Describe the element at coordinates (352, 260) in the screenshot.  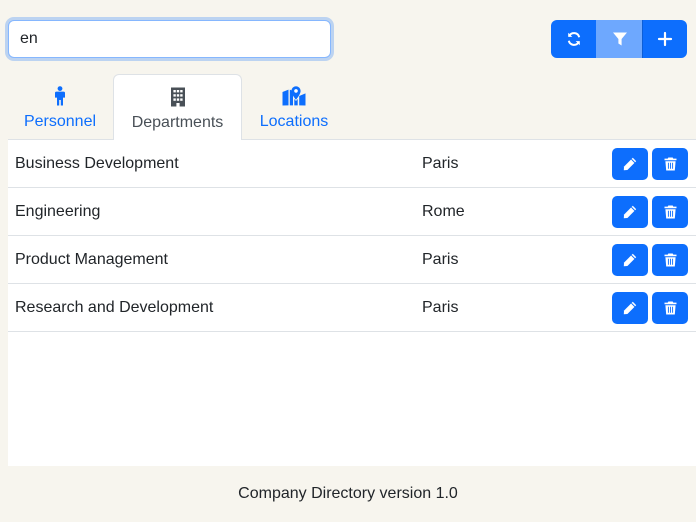
I see `table-row: Product Management Paris` at that location.